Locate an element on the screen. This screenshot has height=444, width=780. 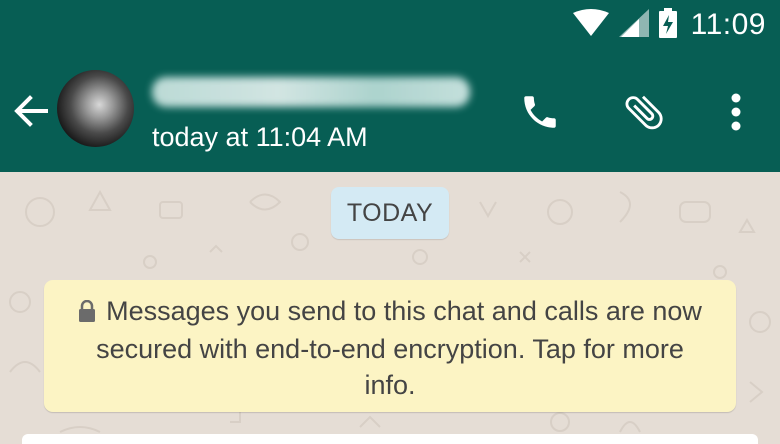
overflow-menu-button is located at coordinates (736, 112).